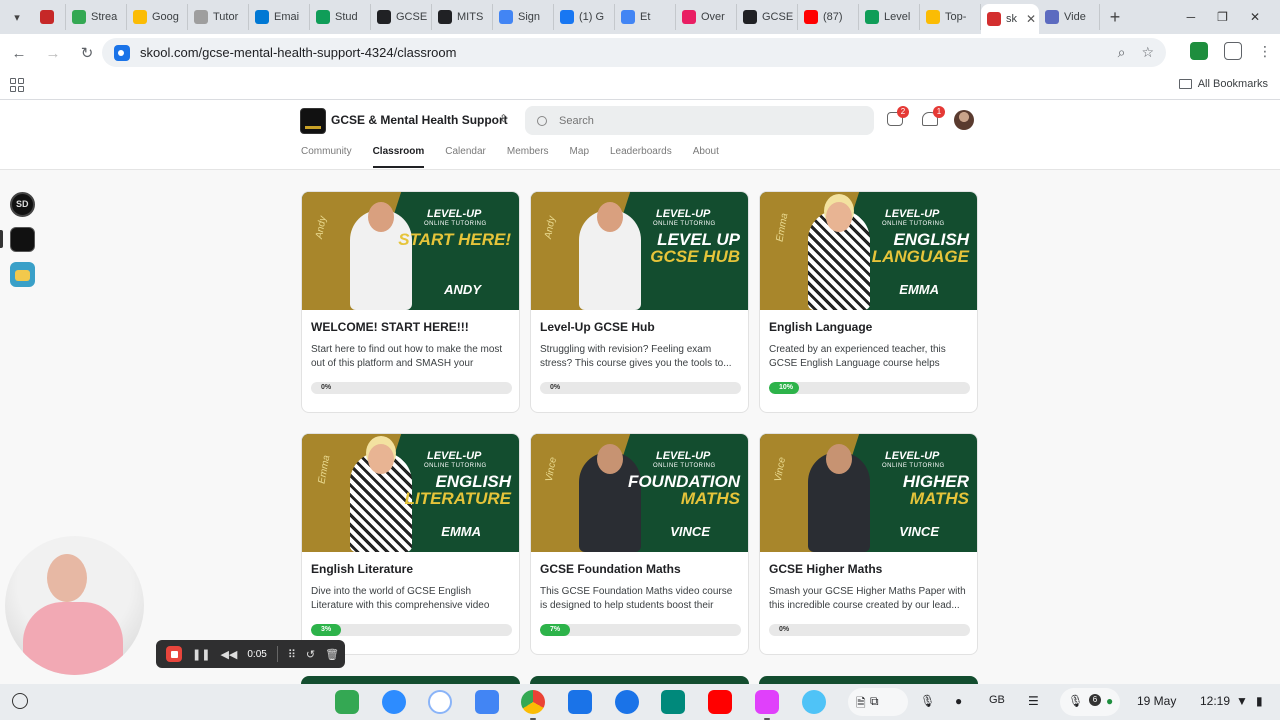 This screenshot has height=720, width=1280. What do you see at coordinates (174, 654) in the screenshot?
I see `stop-recording-button` at bounding box center [174, 654].